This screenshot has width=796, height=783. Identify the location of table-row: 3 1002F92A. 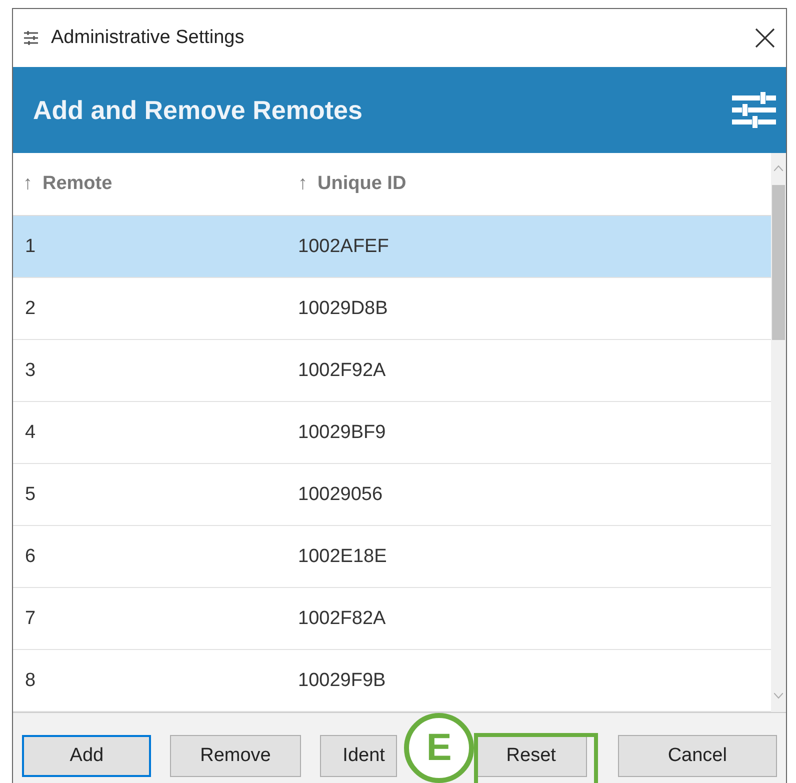
(392, 371).